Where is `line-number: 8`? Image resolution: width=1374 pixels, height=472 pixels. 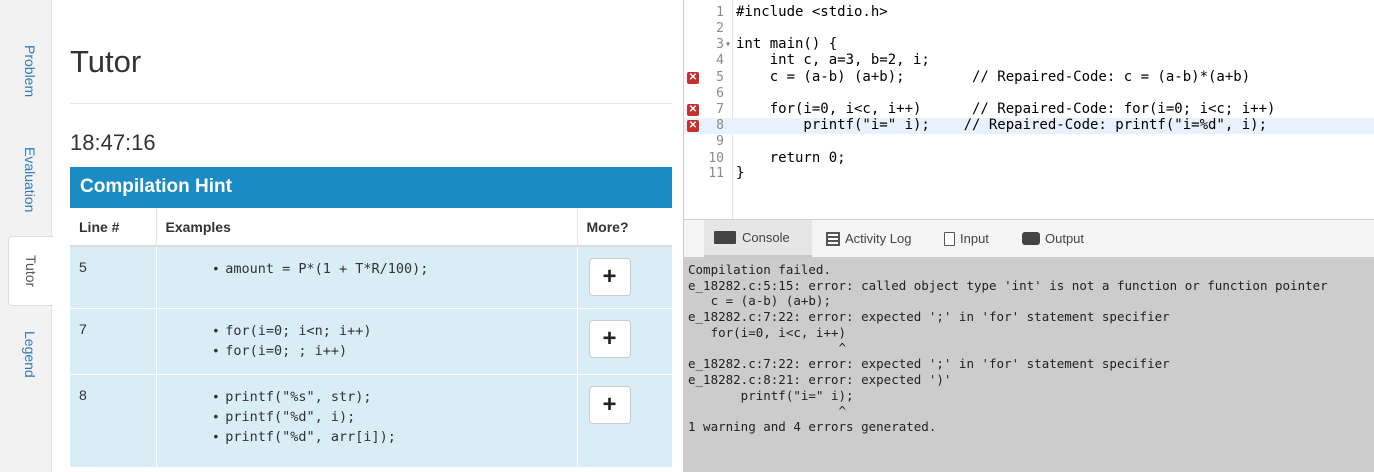 line-number: 8 is located at coordinates (720, 125).